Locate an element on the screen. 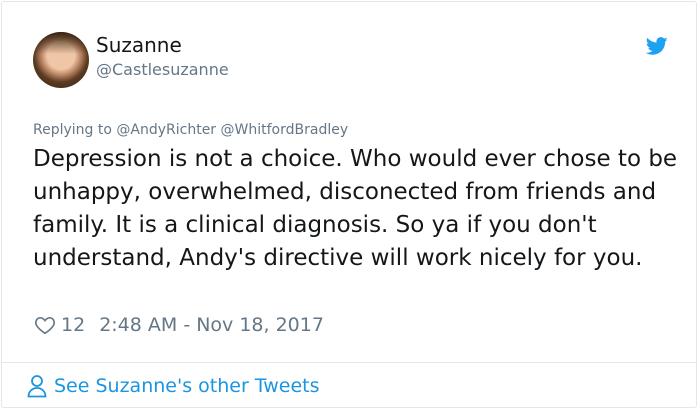 The image size is (700, 411). author-name: Suzanne is located at coordinates (139, 45).